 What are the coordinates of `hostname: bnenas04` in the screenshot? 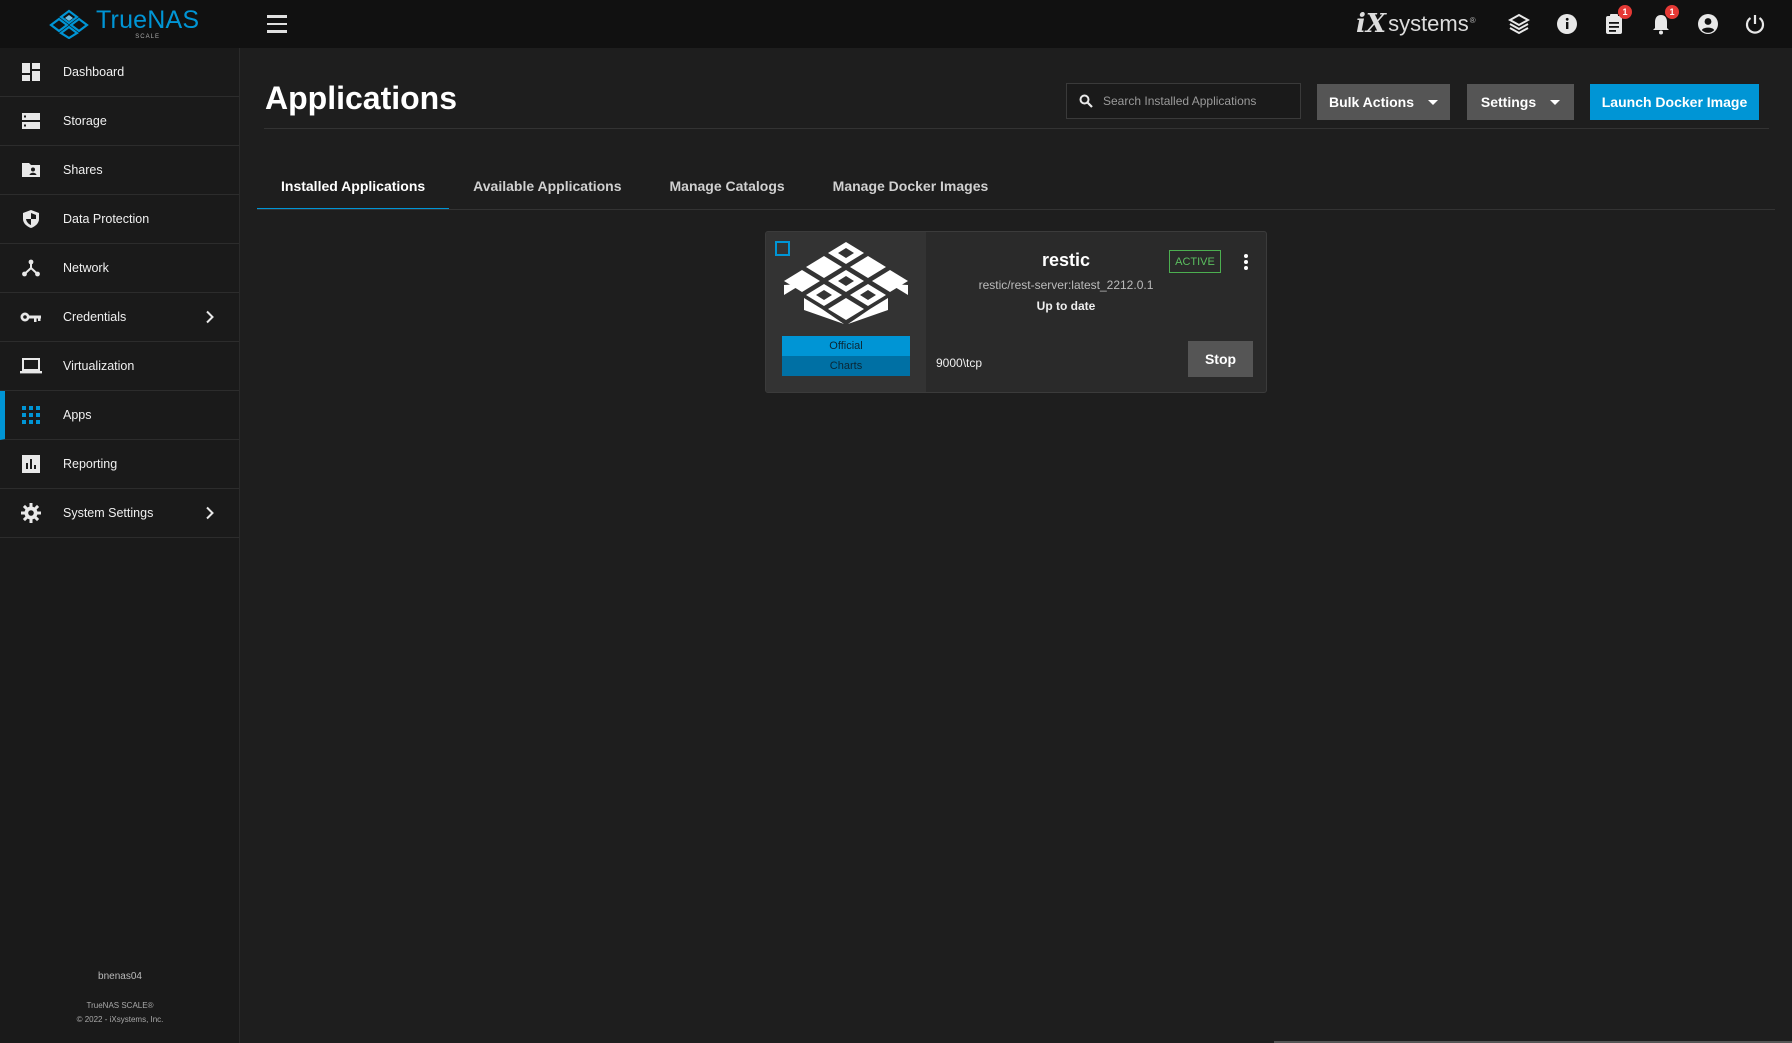 It's located at (120, 976).